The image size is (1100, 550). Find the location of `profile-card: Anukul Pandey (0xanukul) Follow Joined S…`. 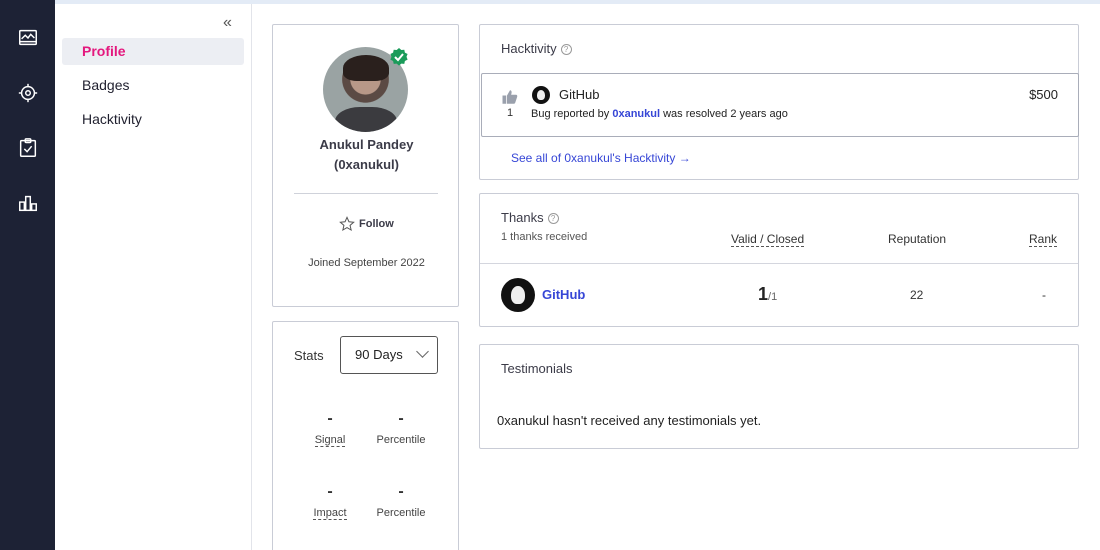

profile-card: Anukul Pandey (0xanukul) Follow Joined S… is located at coordinates (365, 165).